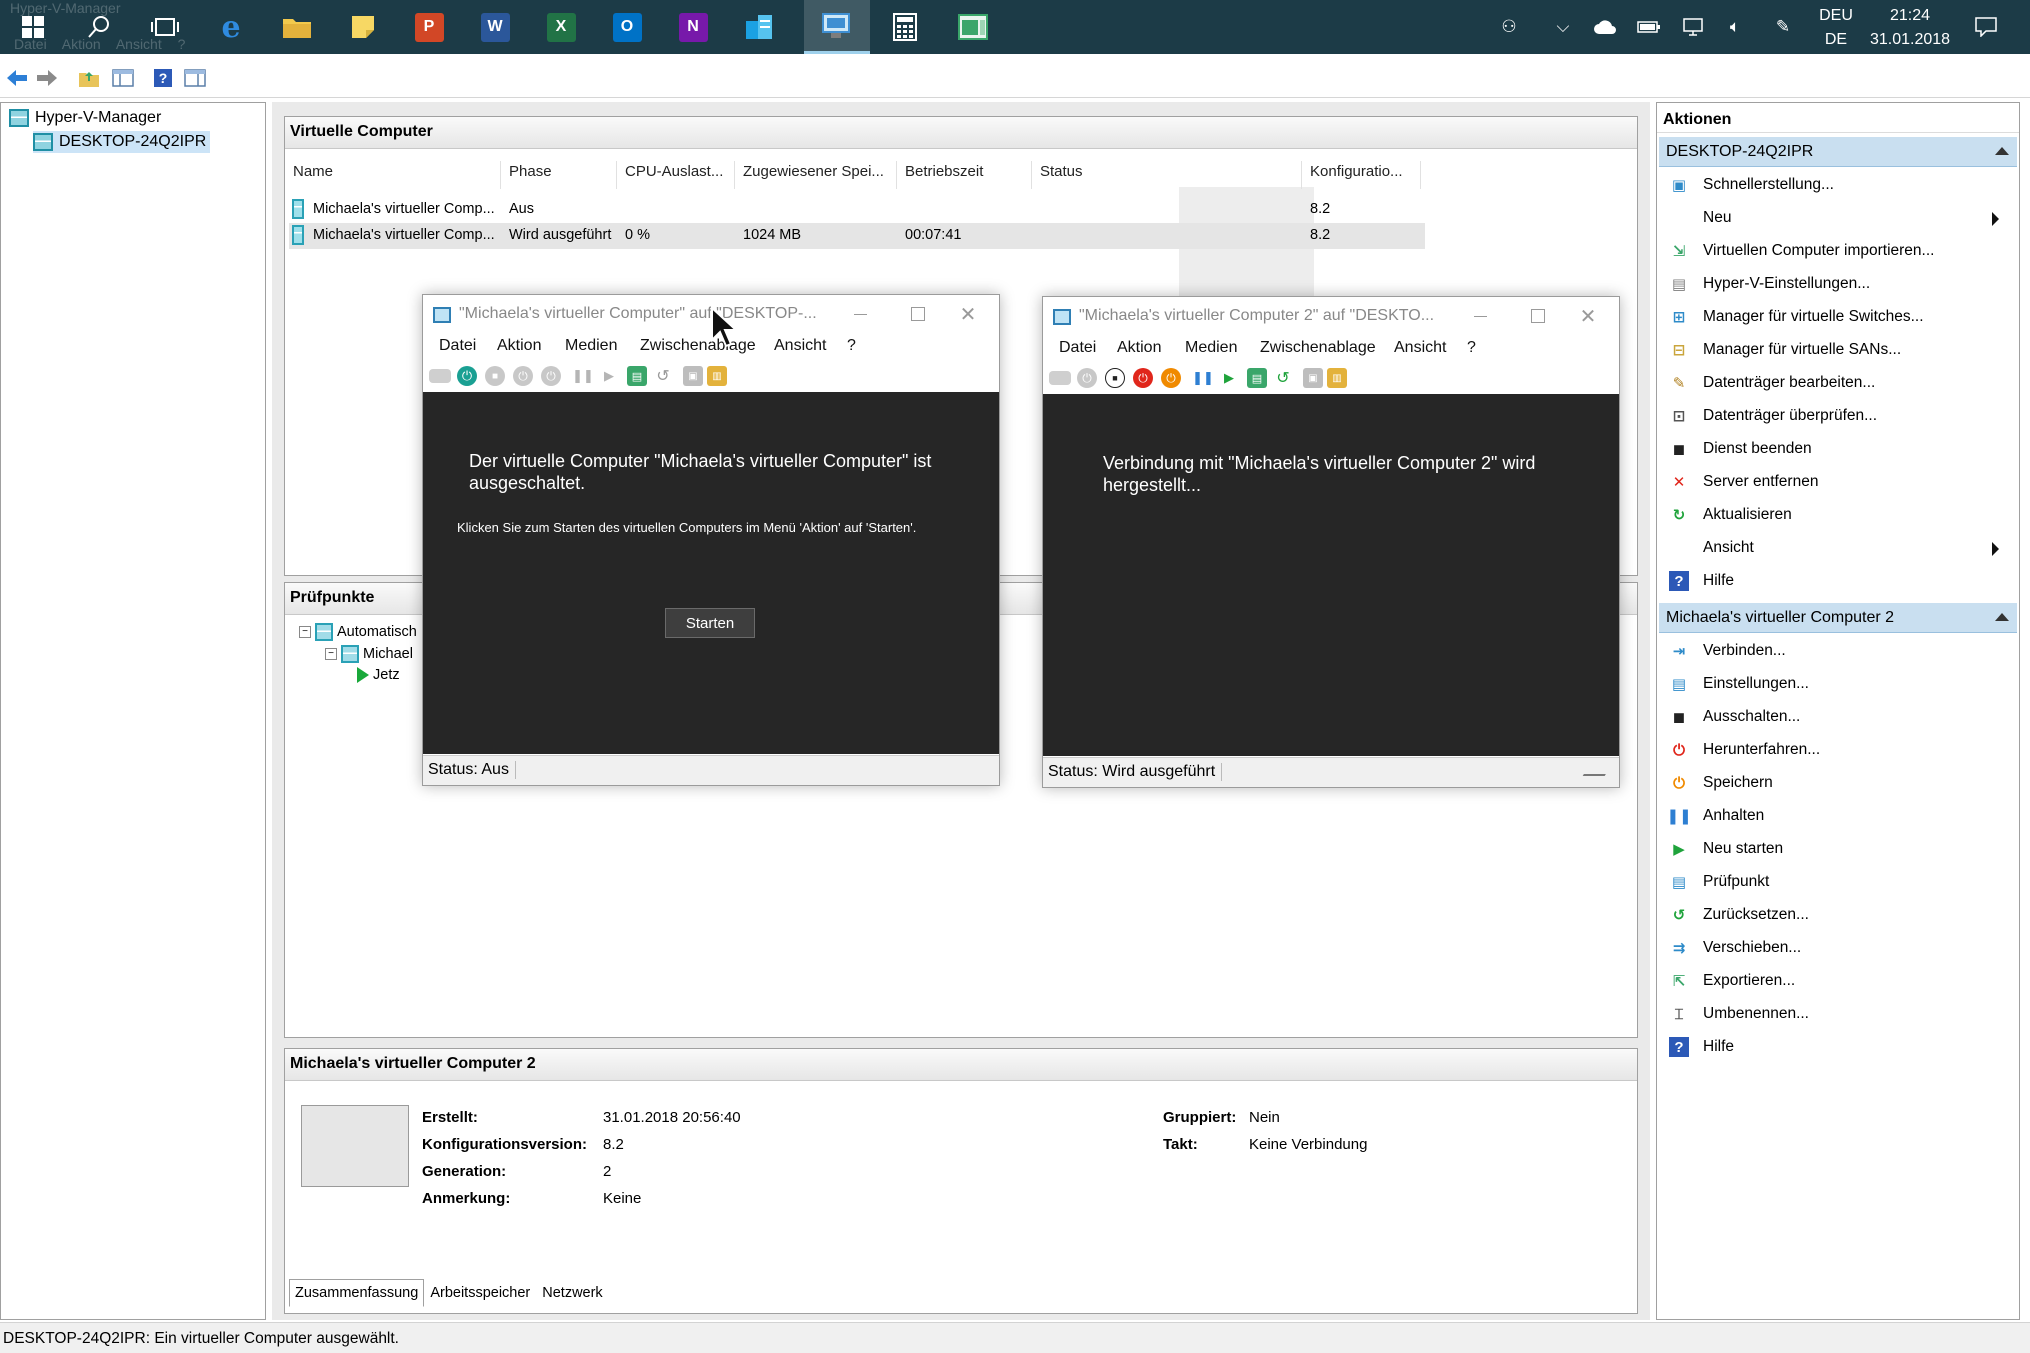  Describe the element at coordinates (363, 27) in the screenshot. I see `sticky-notes-taskbar-button` at that location.